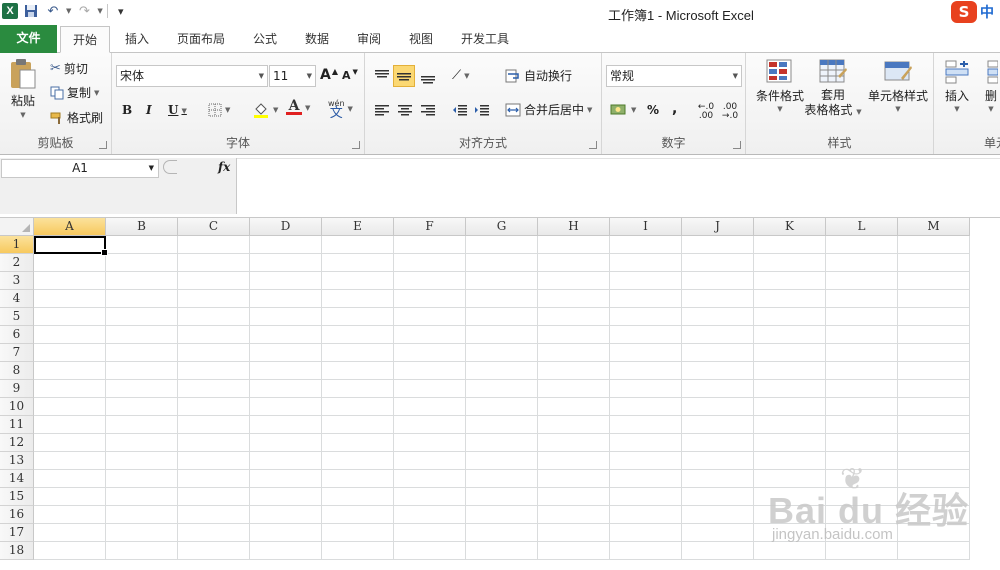  What do you see at coordinates (964, 12) in the screenshot?
I see `sogou-ime-icon: S` at bounding box center [964, 12].